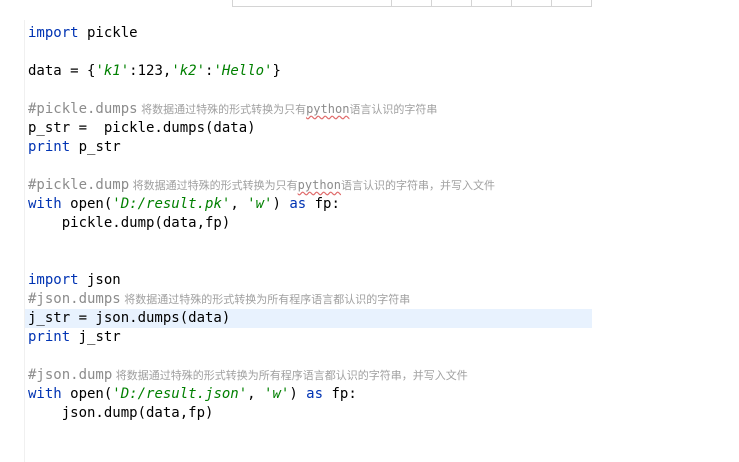 The image size is (739, 462). What do you see at coordinates (310, 128) in the screenshot?
I see `code-line-6: p_str = pickle.dumps(data)` at bounding box center [310, 128].